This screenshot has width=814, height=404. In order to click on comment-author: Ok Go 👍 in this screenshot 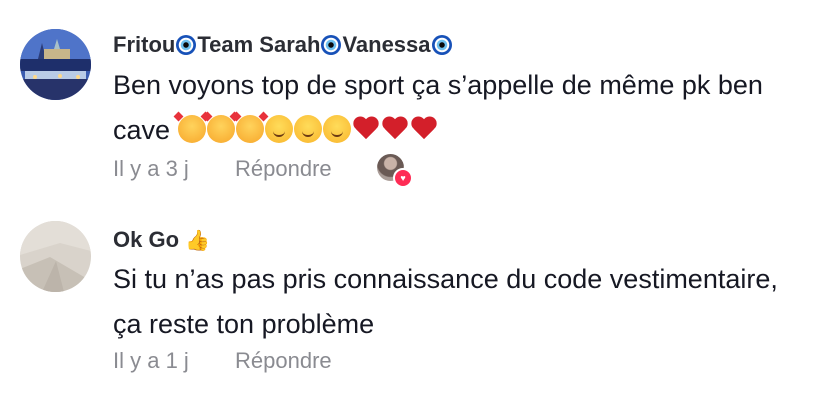, I will do `click(161, 240)`.